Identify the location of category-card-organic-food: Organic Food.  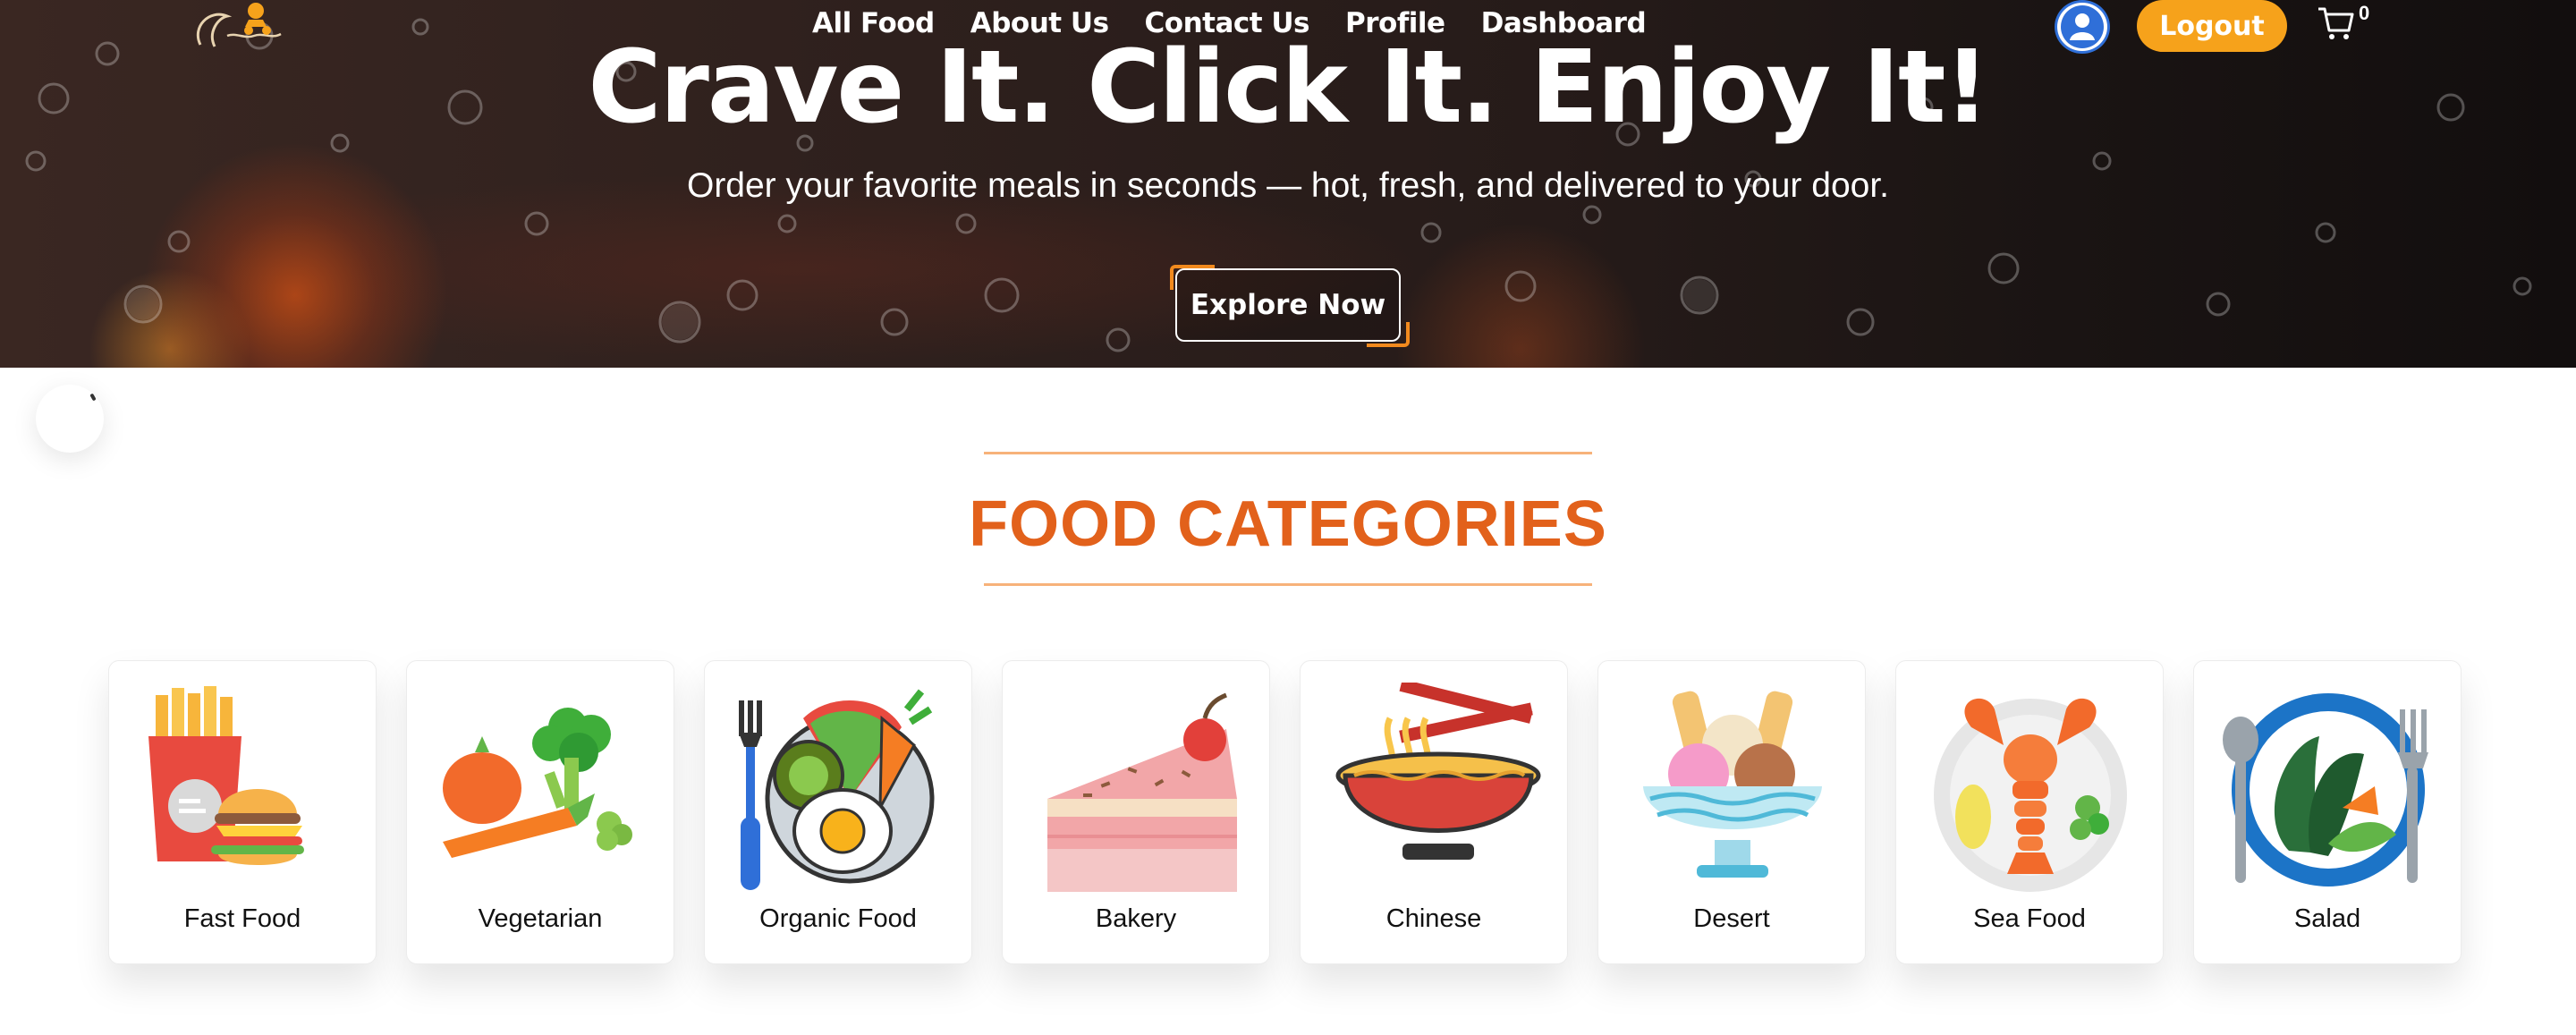
(838, 812).